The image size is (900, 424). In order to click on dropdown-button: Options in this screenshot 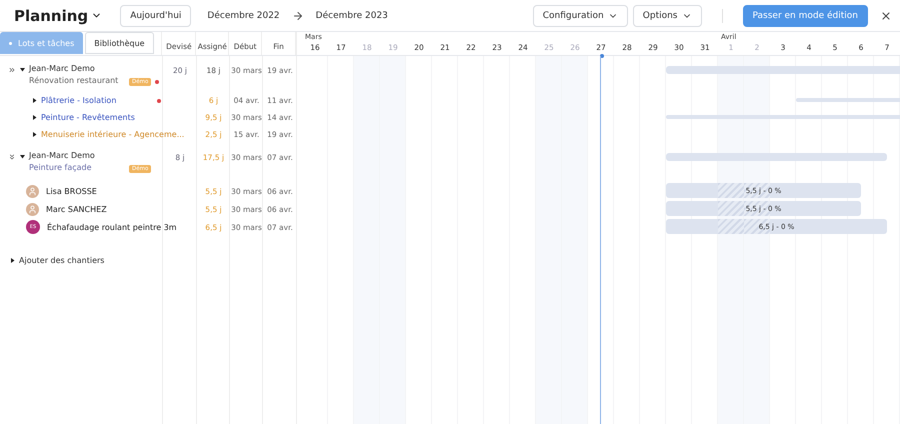, I will do `click(667, 15)`.